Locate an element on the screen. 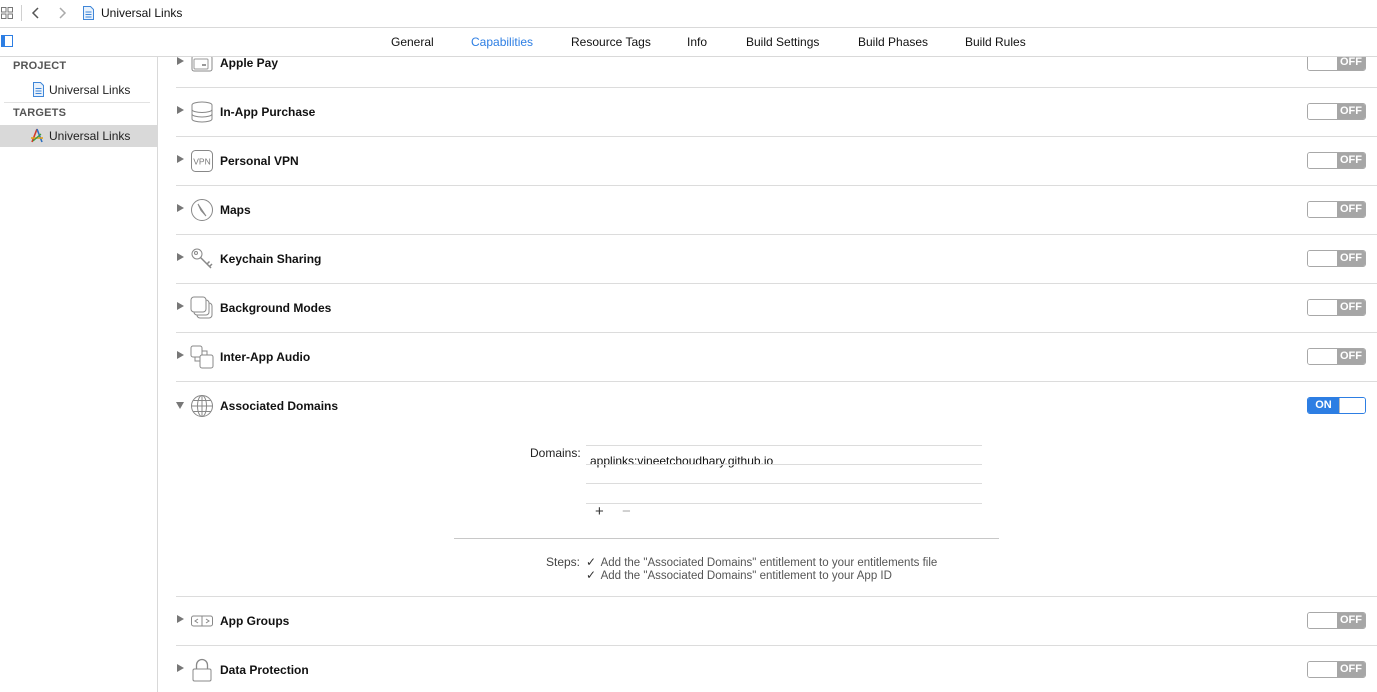  capability-row-background-modes: Background Modes OFF is located at coordinates (776, 308).